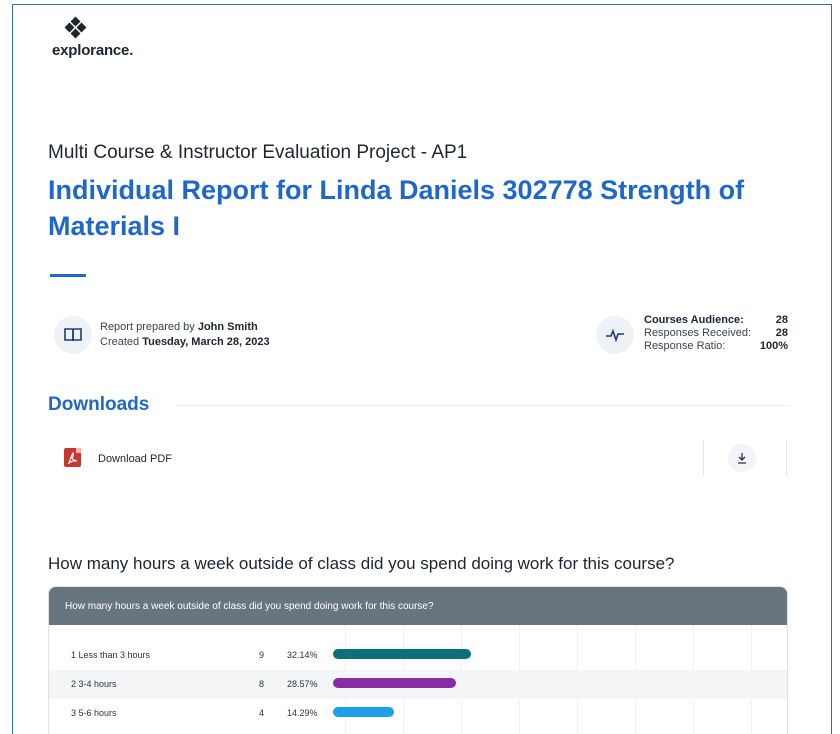 This screenshot has width=840, height=734. Describe the element at coordinates (302, 684) in the screenshot. I see `row-percent: 28.57%` at that location.